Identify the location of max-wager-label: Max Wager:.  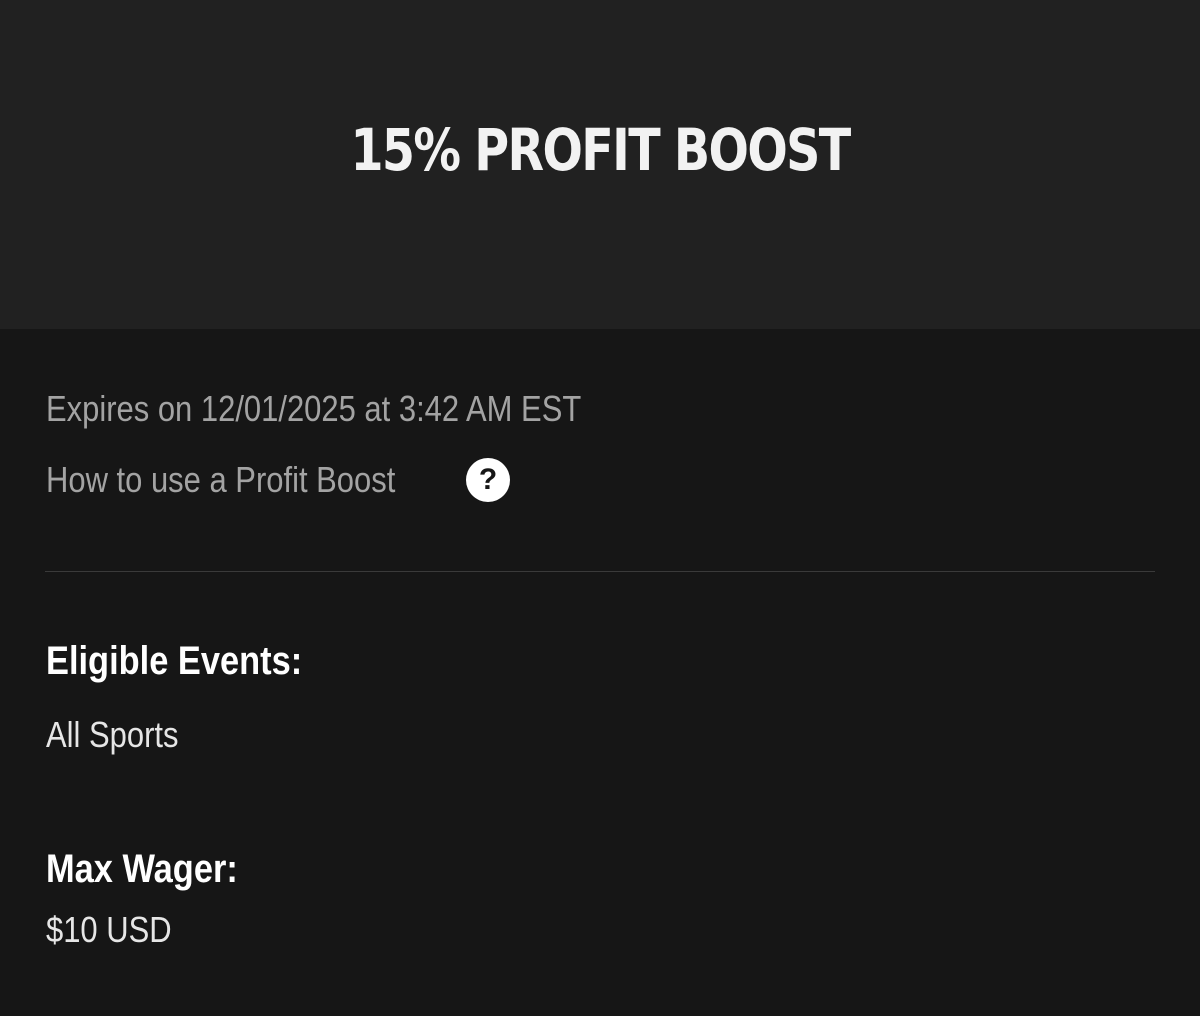
(142, 869).